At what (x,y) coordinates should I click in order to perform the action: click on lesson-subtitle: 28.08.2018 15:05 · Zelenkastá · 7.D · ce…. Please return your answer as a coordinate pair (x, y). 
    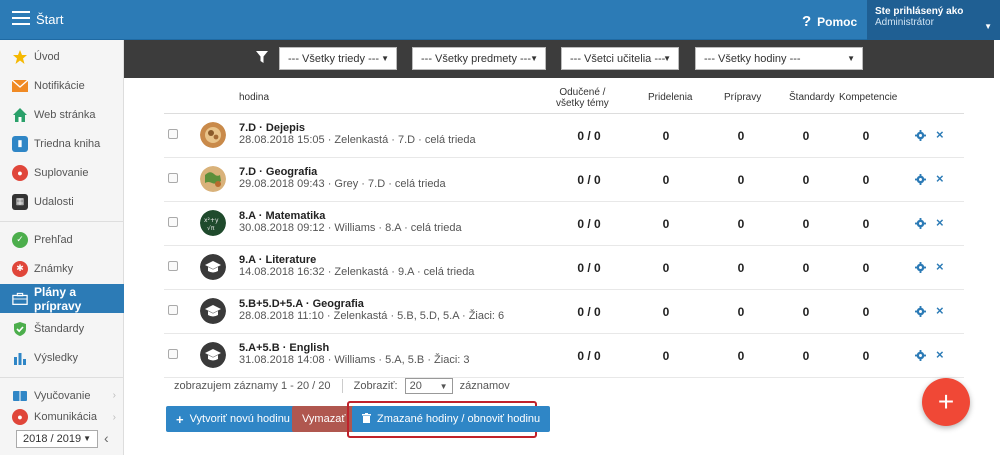
    Looking at the image, I should click on (357, 140).